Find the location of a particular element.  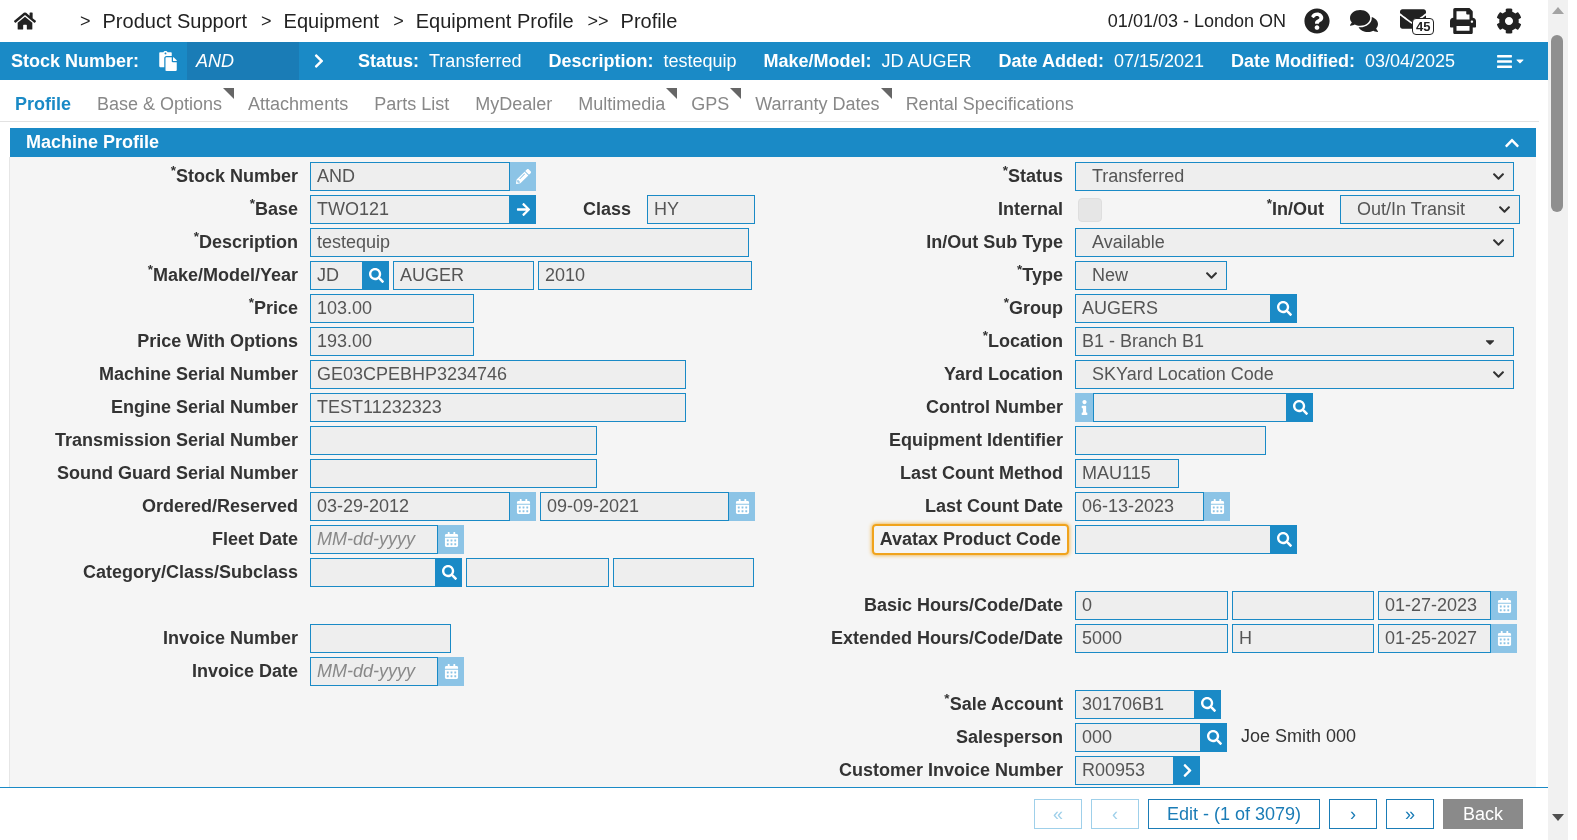

text-field: 09-09-2021 is located at coordinates (634, 506).